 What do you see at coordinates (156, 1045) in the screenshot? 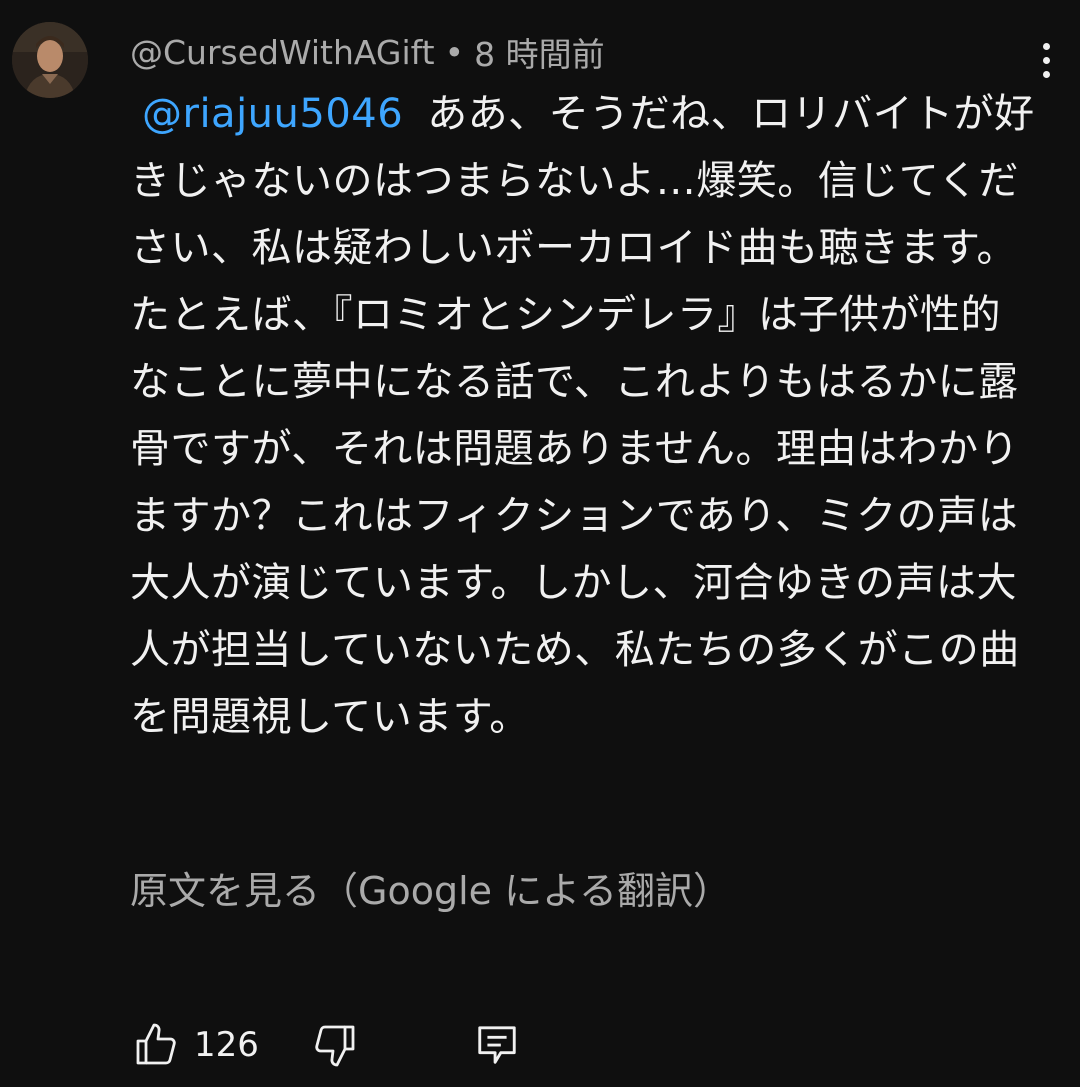
I see `thumbs-up-icon` at bounding box center [156, 1045].